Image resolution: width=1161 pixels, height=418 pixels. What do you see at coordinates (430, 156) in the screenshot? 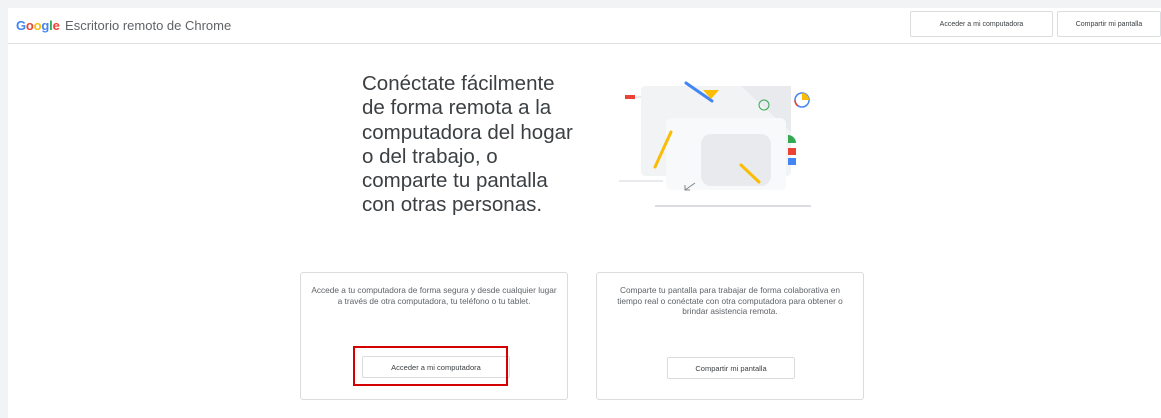
I see `hero-line: o del trabajo, o` at bounding box center [430, 156].